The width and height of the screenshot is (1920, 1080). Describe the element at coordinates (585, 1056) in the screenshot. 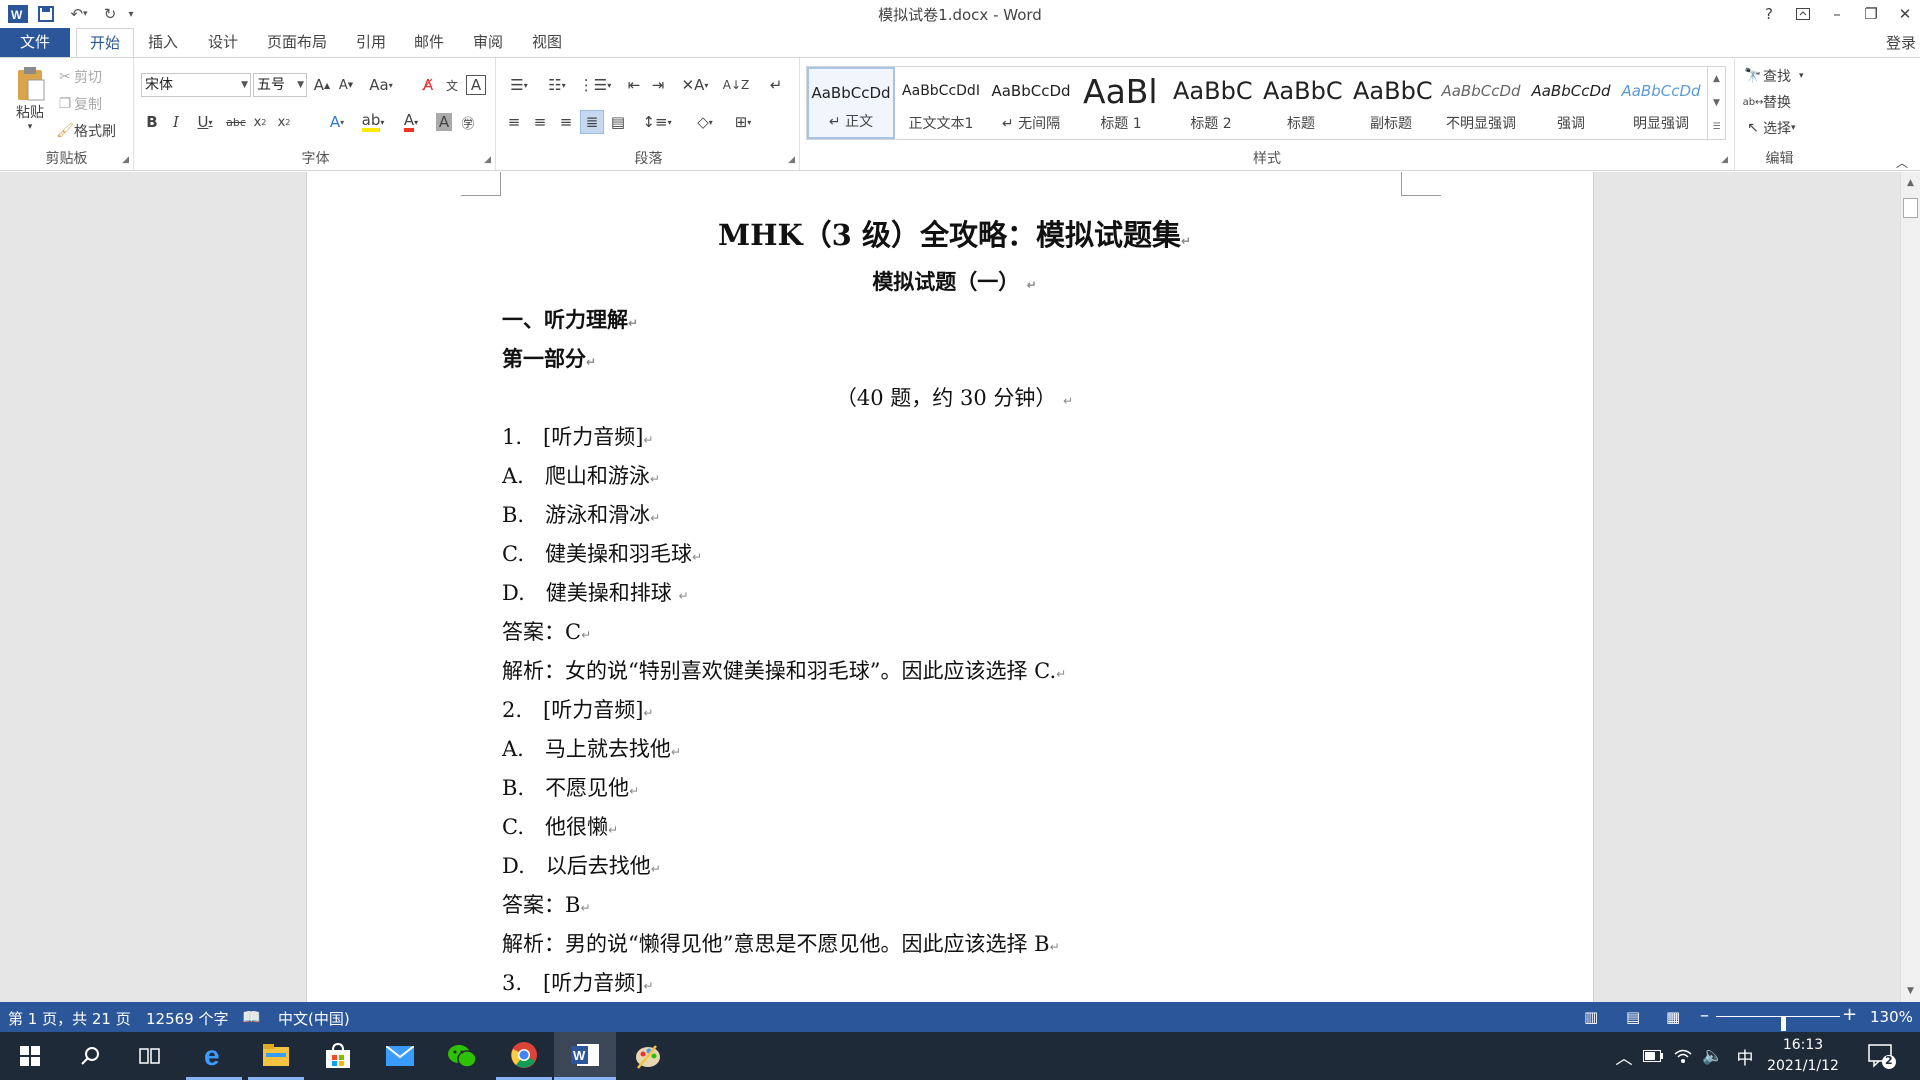

I see `word-taskbar-icon: W` at that location.